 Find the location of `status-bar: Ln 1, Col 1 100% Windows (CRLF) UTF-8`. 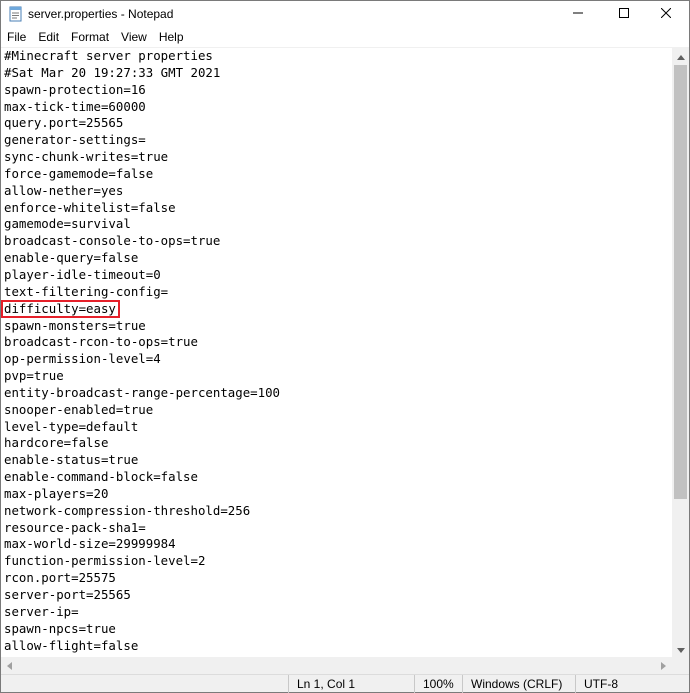

status-bar: Ln 1, Col 1 100% Windows (CRLF) UTF-8 is located at coordinates (345, 683).